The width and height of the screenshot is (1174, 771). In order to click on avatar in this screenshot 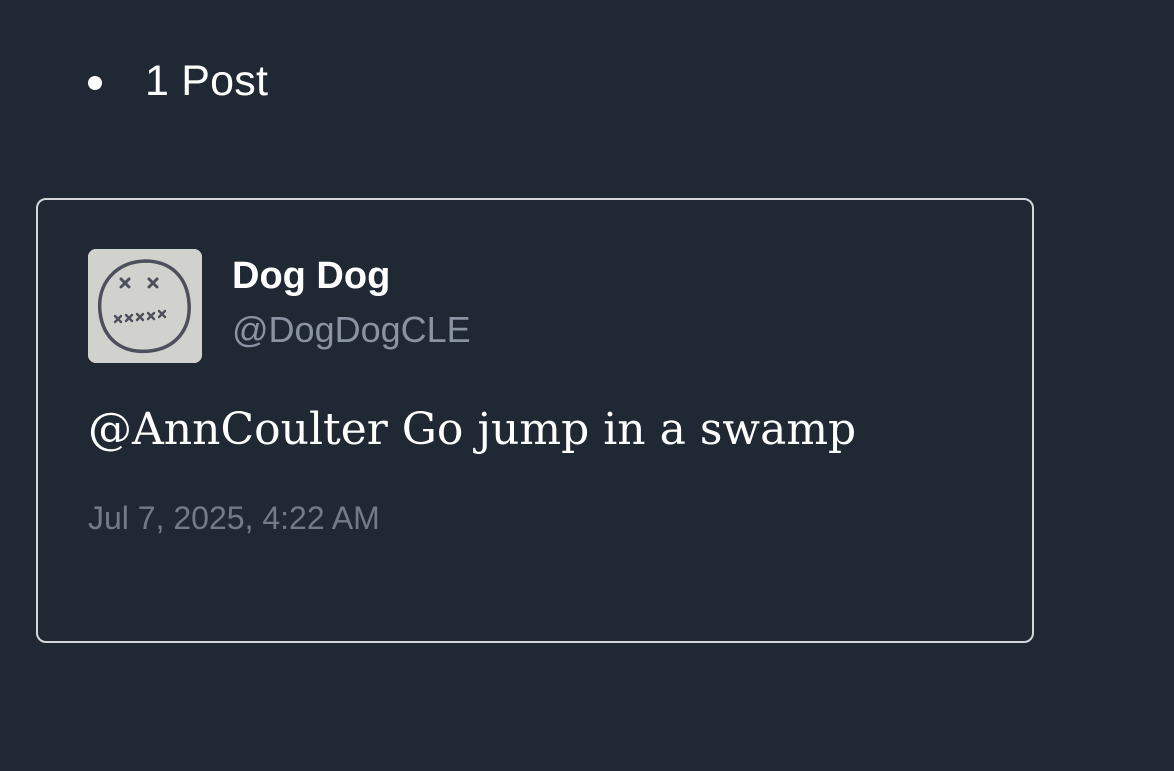, I will do `click(145, 306)`.